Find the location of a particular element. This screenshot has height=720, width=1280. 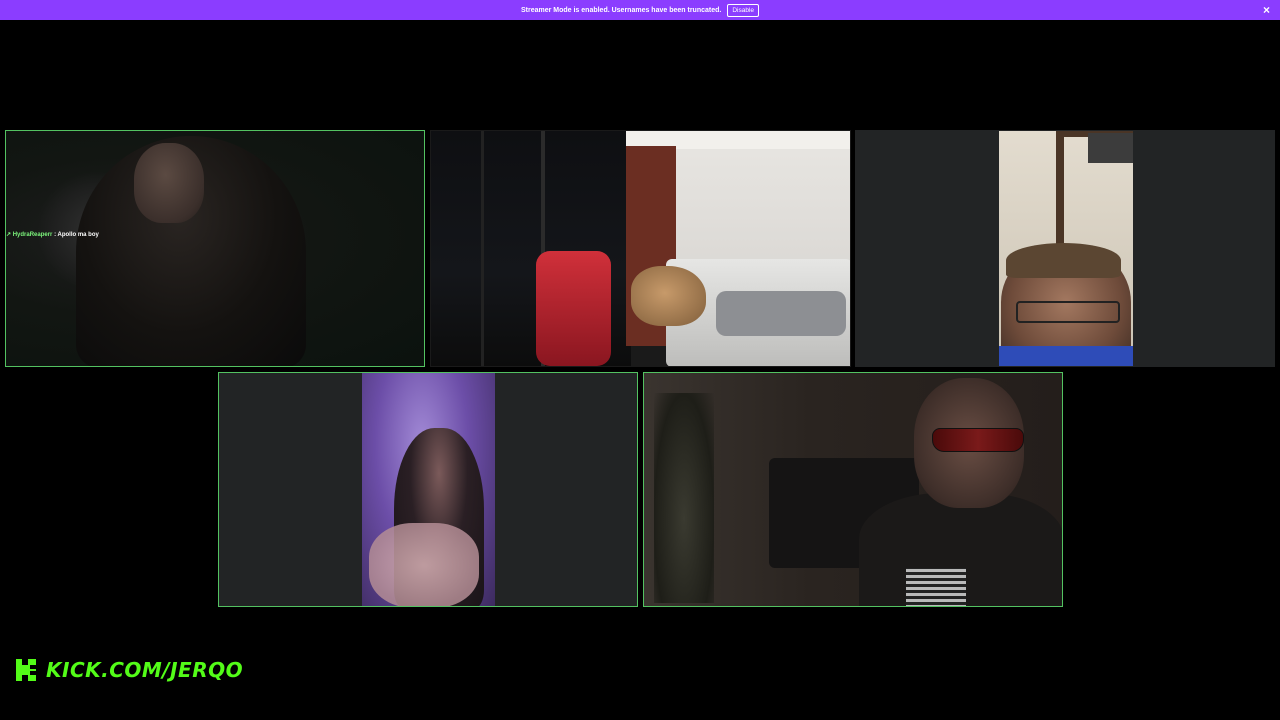

dog is located at coordinates (668, 296).